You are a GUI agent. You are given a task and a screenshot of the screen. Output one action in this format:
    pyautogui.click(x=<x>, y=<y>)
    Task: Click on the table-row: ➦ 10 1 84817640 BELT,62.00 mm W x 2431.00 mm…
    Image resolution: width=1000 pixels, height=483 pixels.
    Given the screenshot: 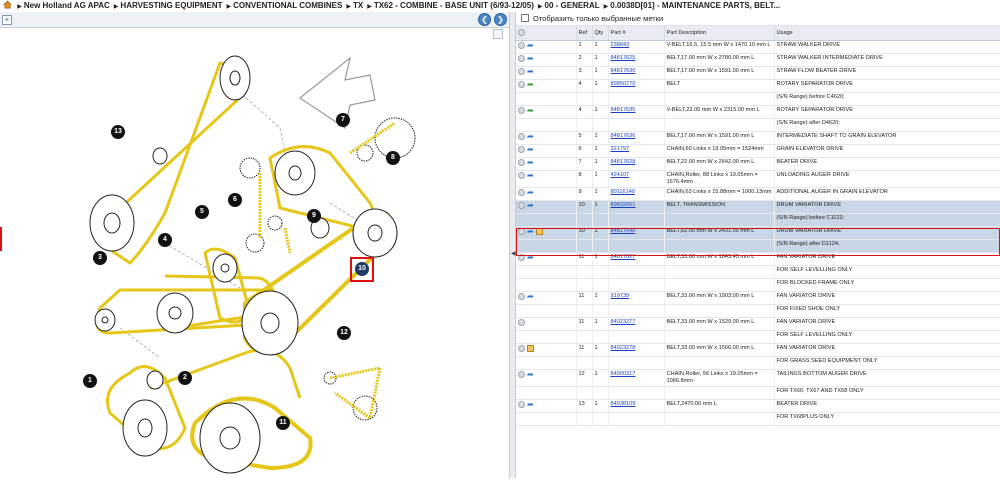 What is the action you would take?
    pyautogui.click(x=758, y=233)
    